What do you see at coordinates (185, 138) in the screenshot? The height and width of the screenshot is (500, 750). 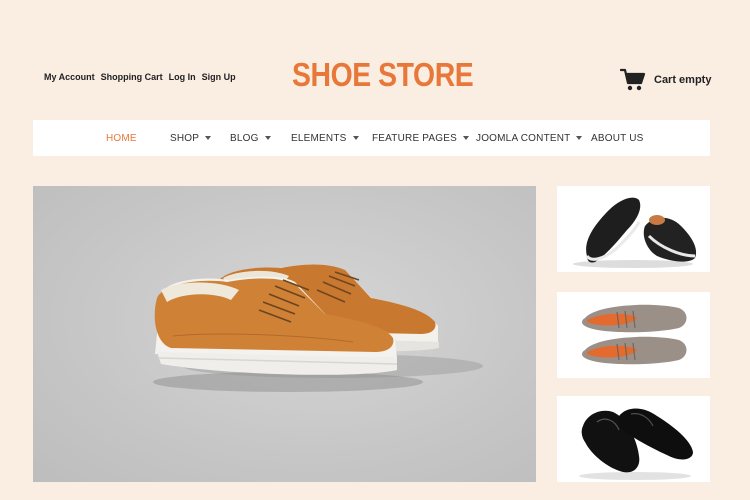 I see `nav-item-label: SHOP` at bounding box center [185, 138].